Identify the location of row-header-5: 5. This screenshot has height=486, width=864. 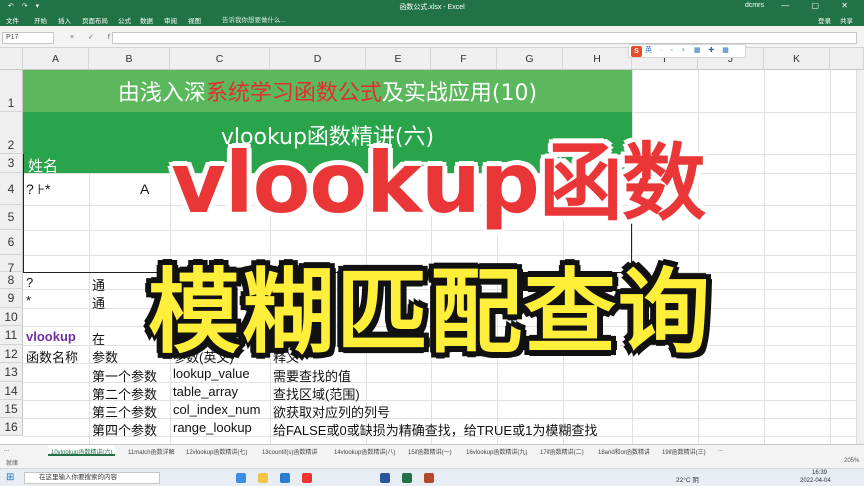
(11, 217).